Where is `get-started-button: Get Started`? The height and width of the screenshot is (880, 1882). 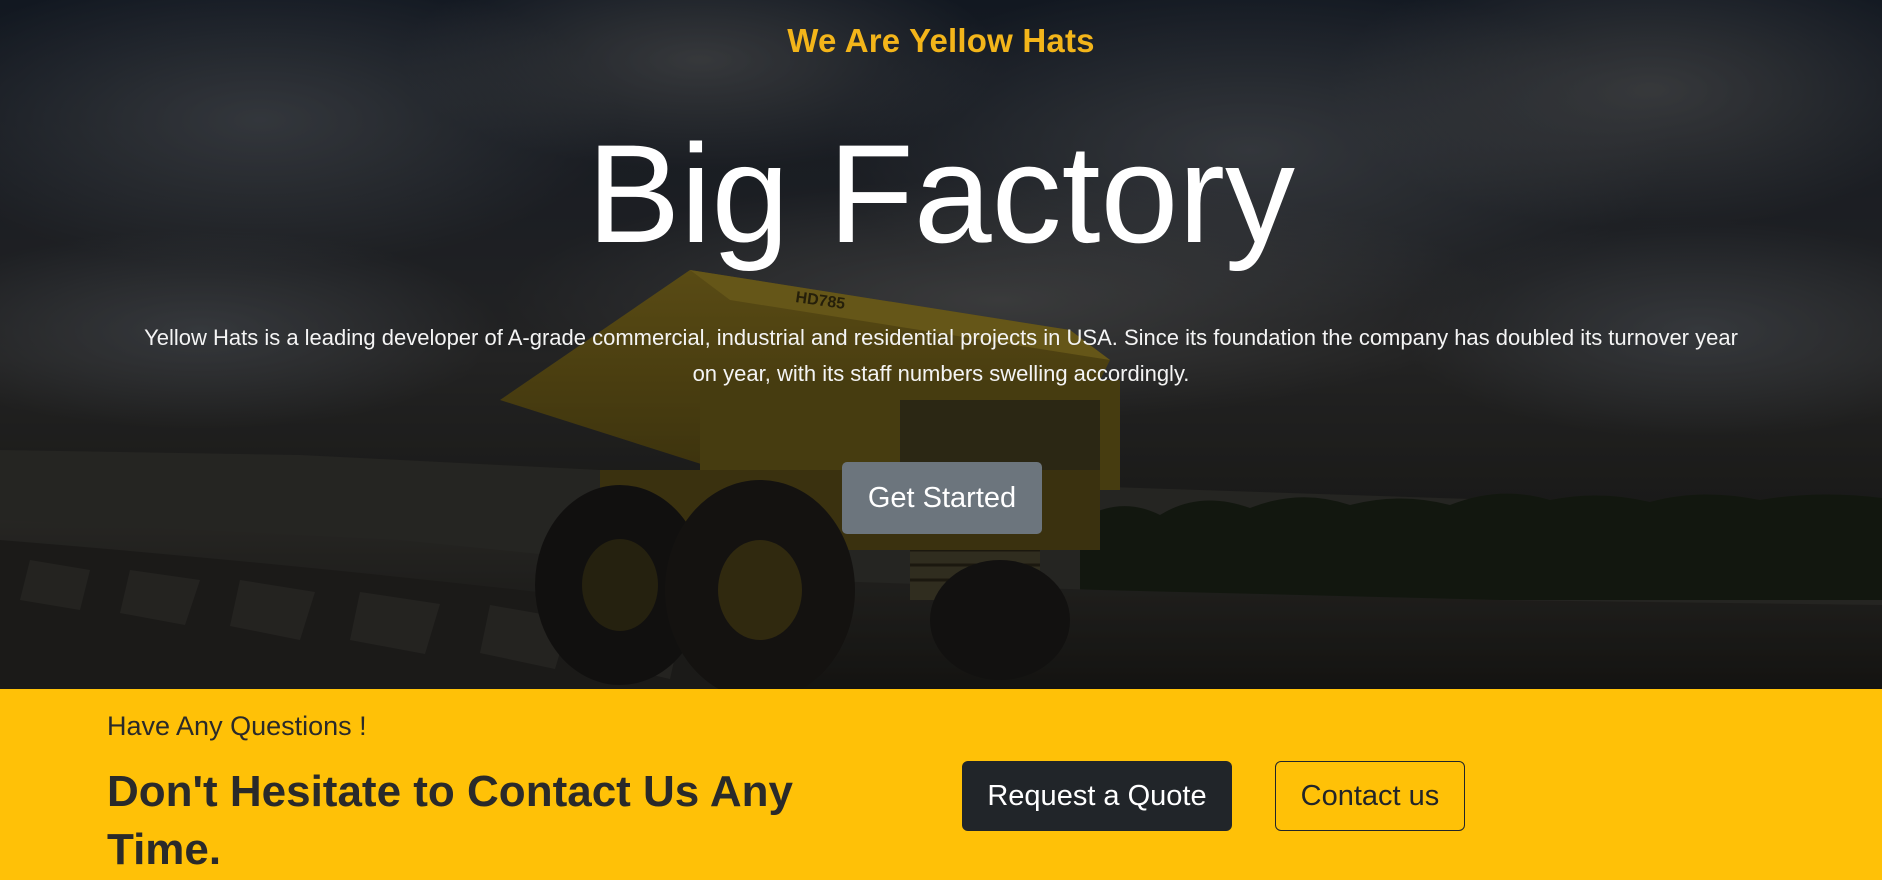 get-started-button: Get Started is located at coordinates (942, 498).